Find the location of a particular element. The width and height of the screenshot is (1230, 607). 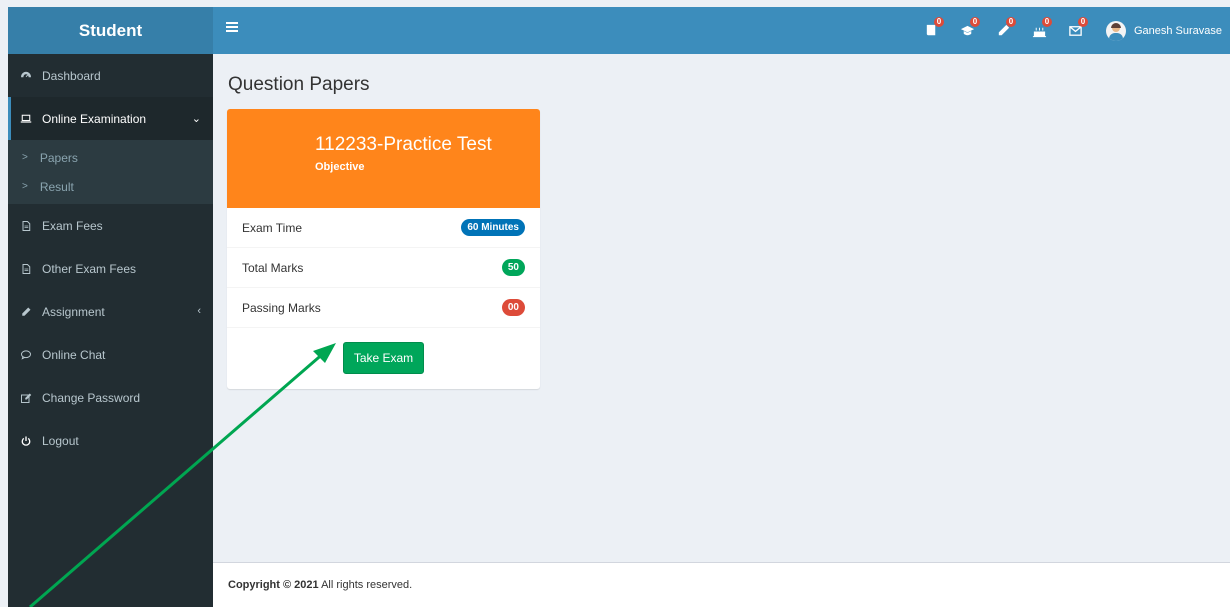

sidebar-item-assignment: Assignment ‹ is located at coordinates (110, 311).